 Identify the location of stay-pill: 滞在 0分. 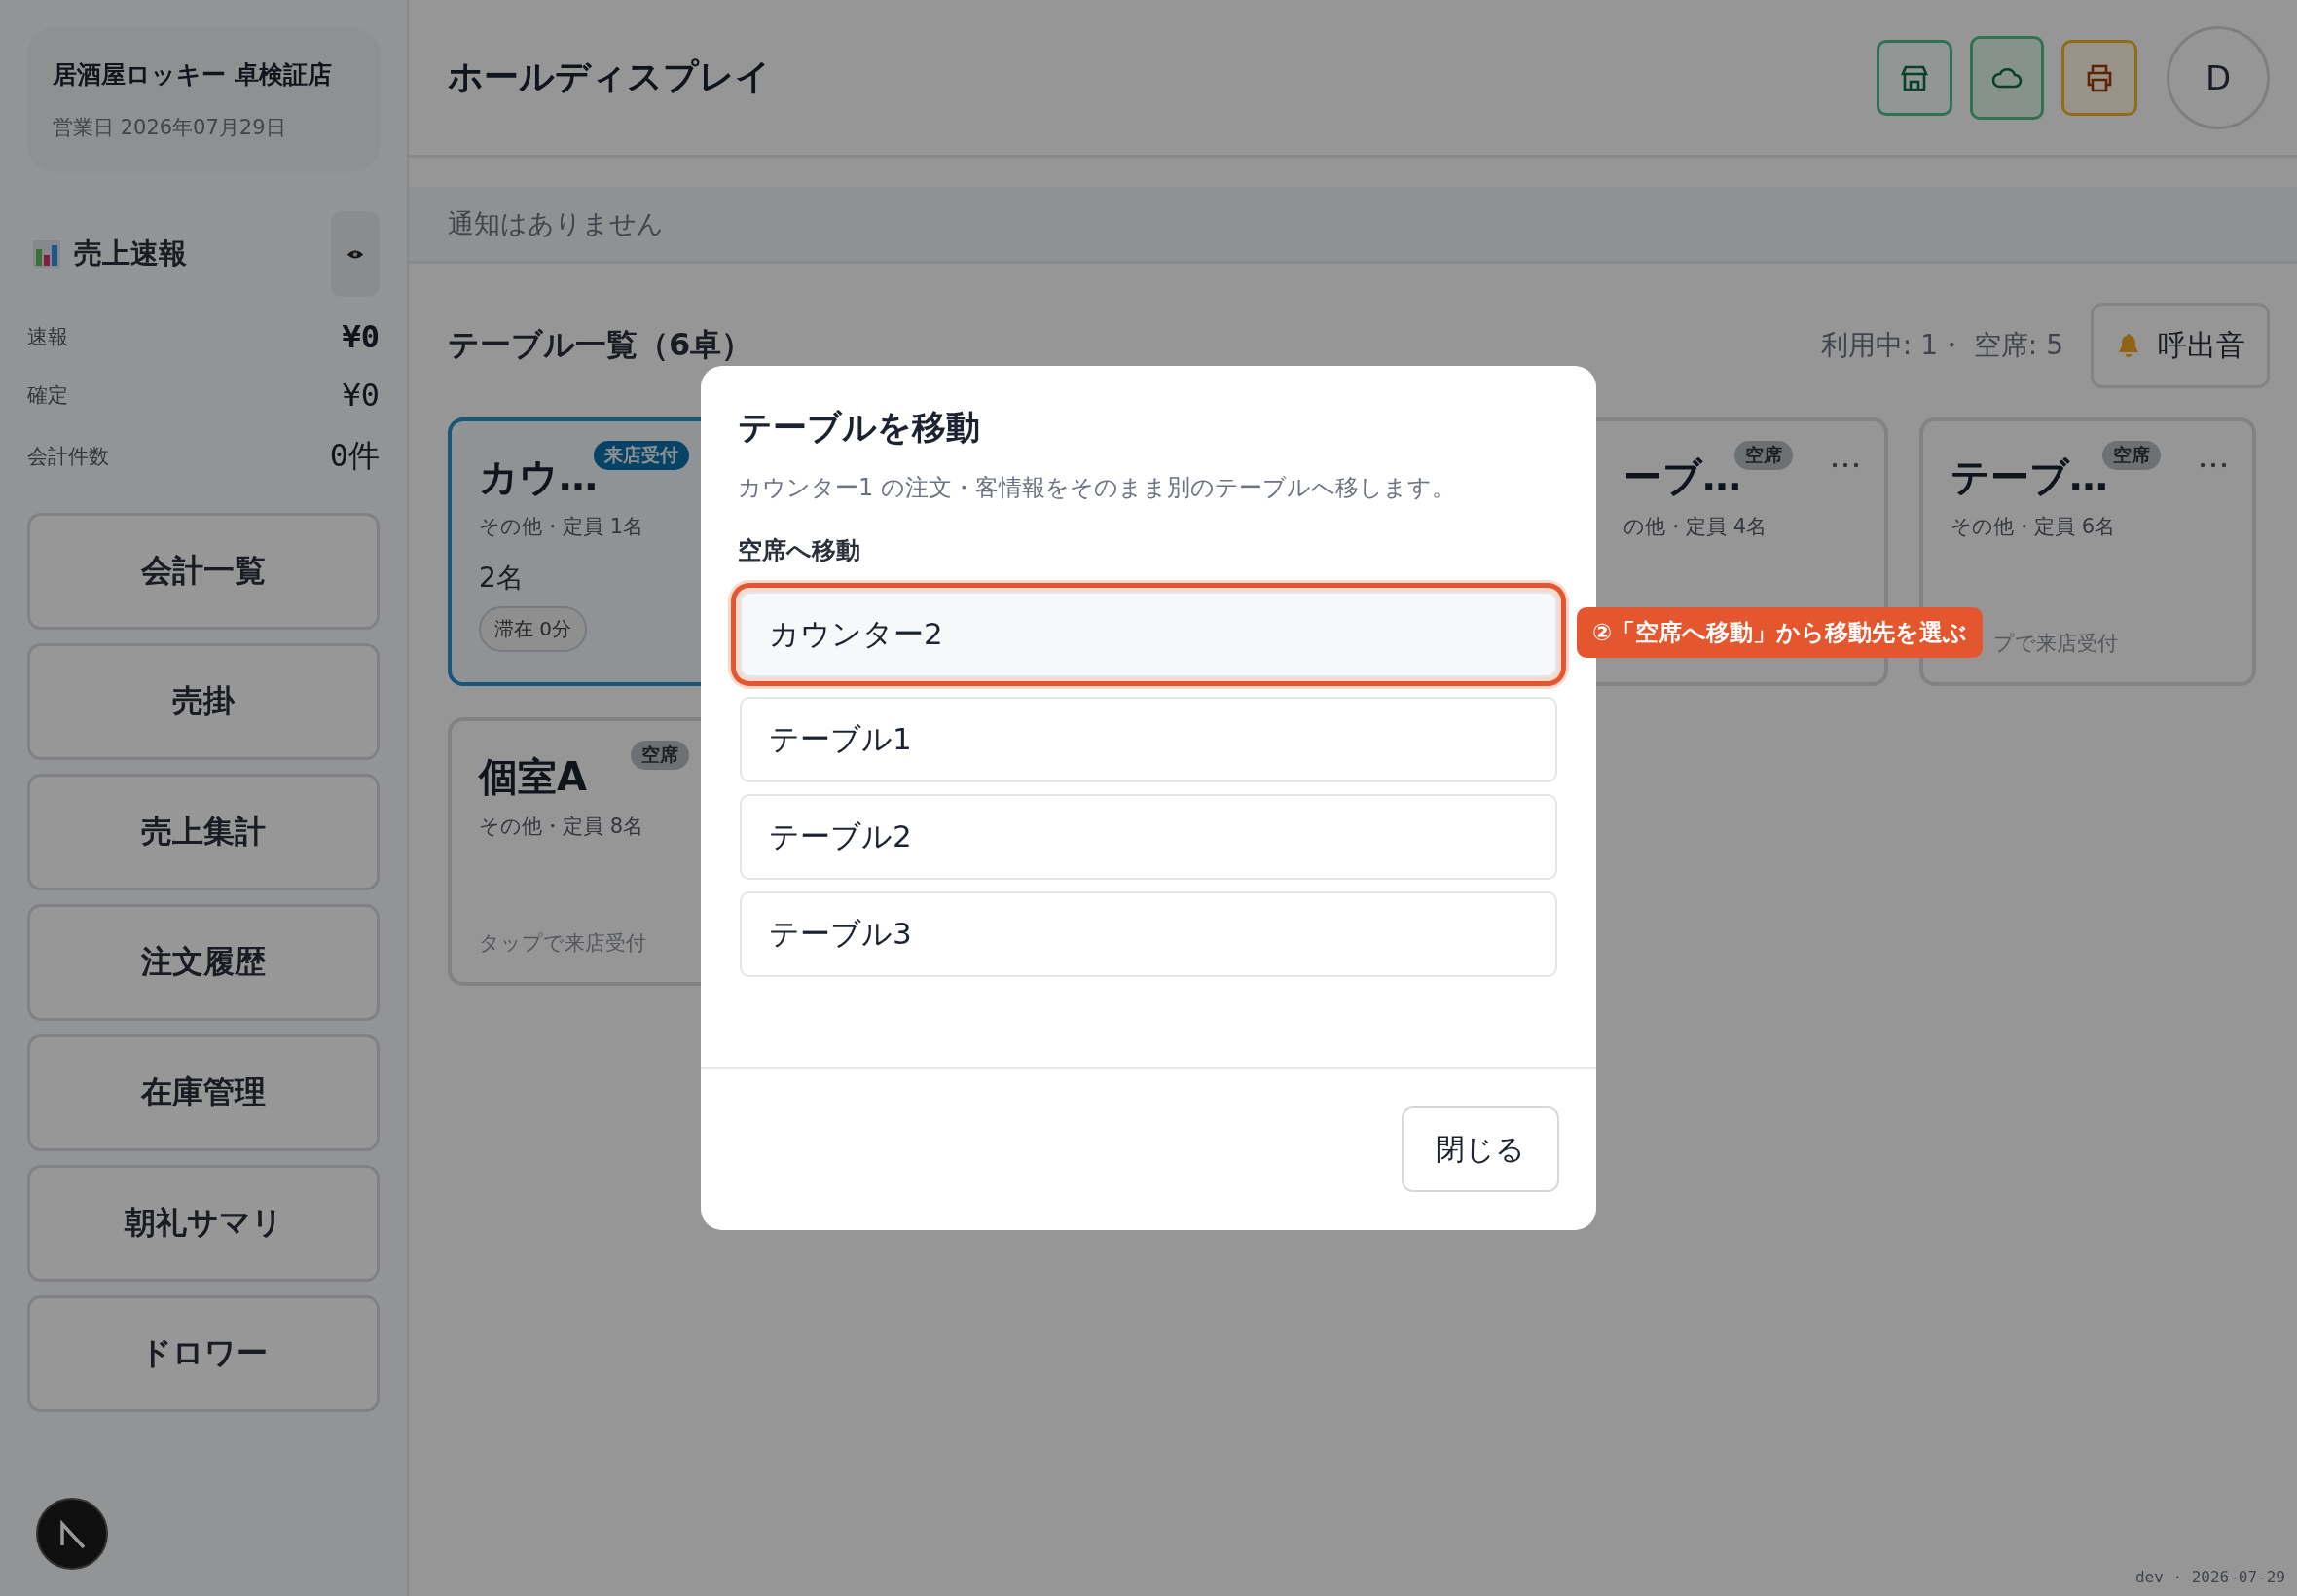
(534, 629).